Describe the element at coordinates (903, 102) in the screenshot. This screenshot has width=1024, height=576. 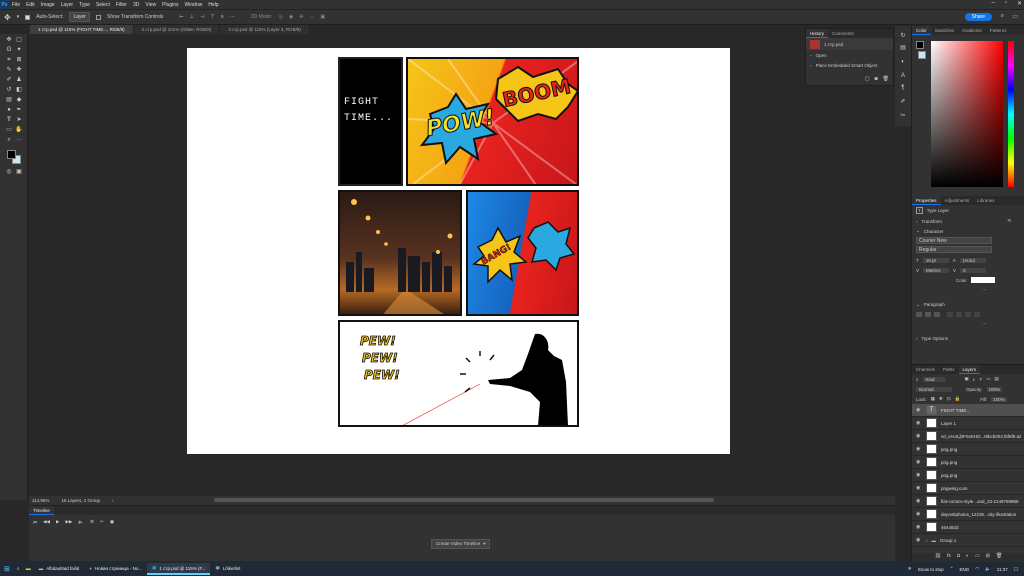
I see `brush-panel-icon: ✐` at that location.